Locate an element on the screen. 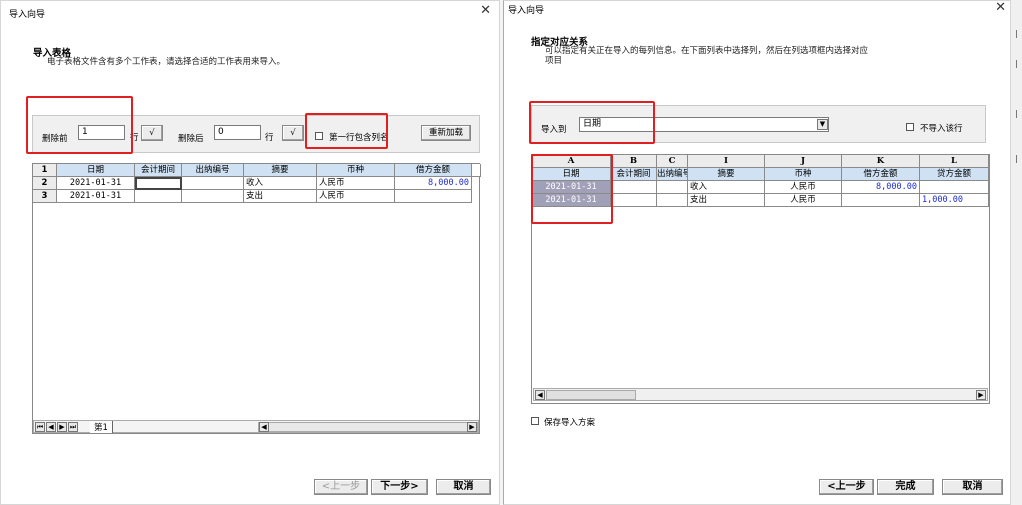 The image size is (1022, 505). table-cell-active is located at coordinates (158, 183).